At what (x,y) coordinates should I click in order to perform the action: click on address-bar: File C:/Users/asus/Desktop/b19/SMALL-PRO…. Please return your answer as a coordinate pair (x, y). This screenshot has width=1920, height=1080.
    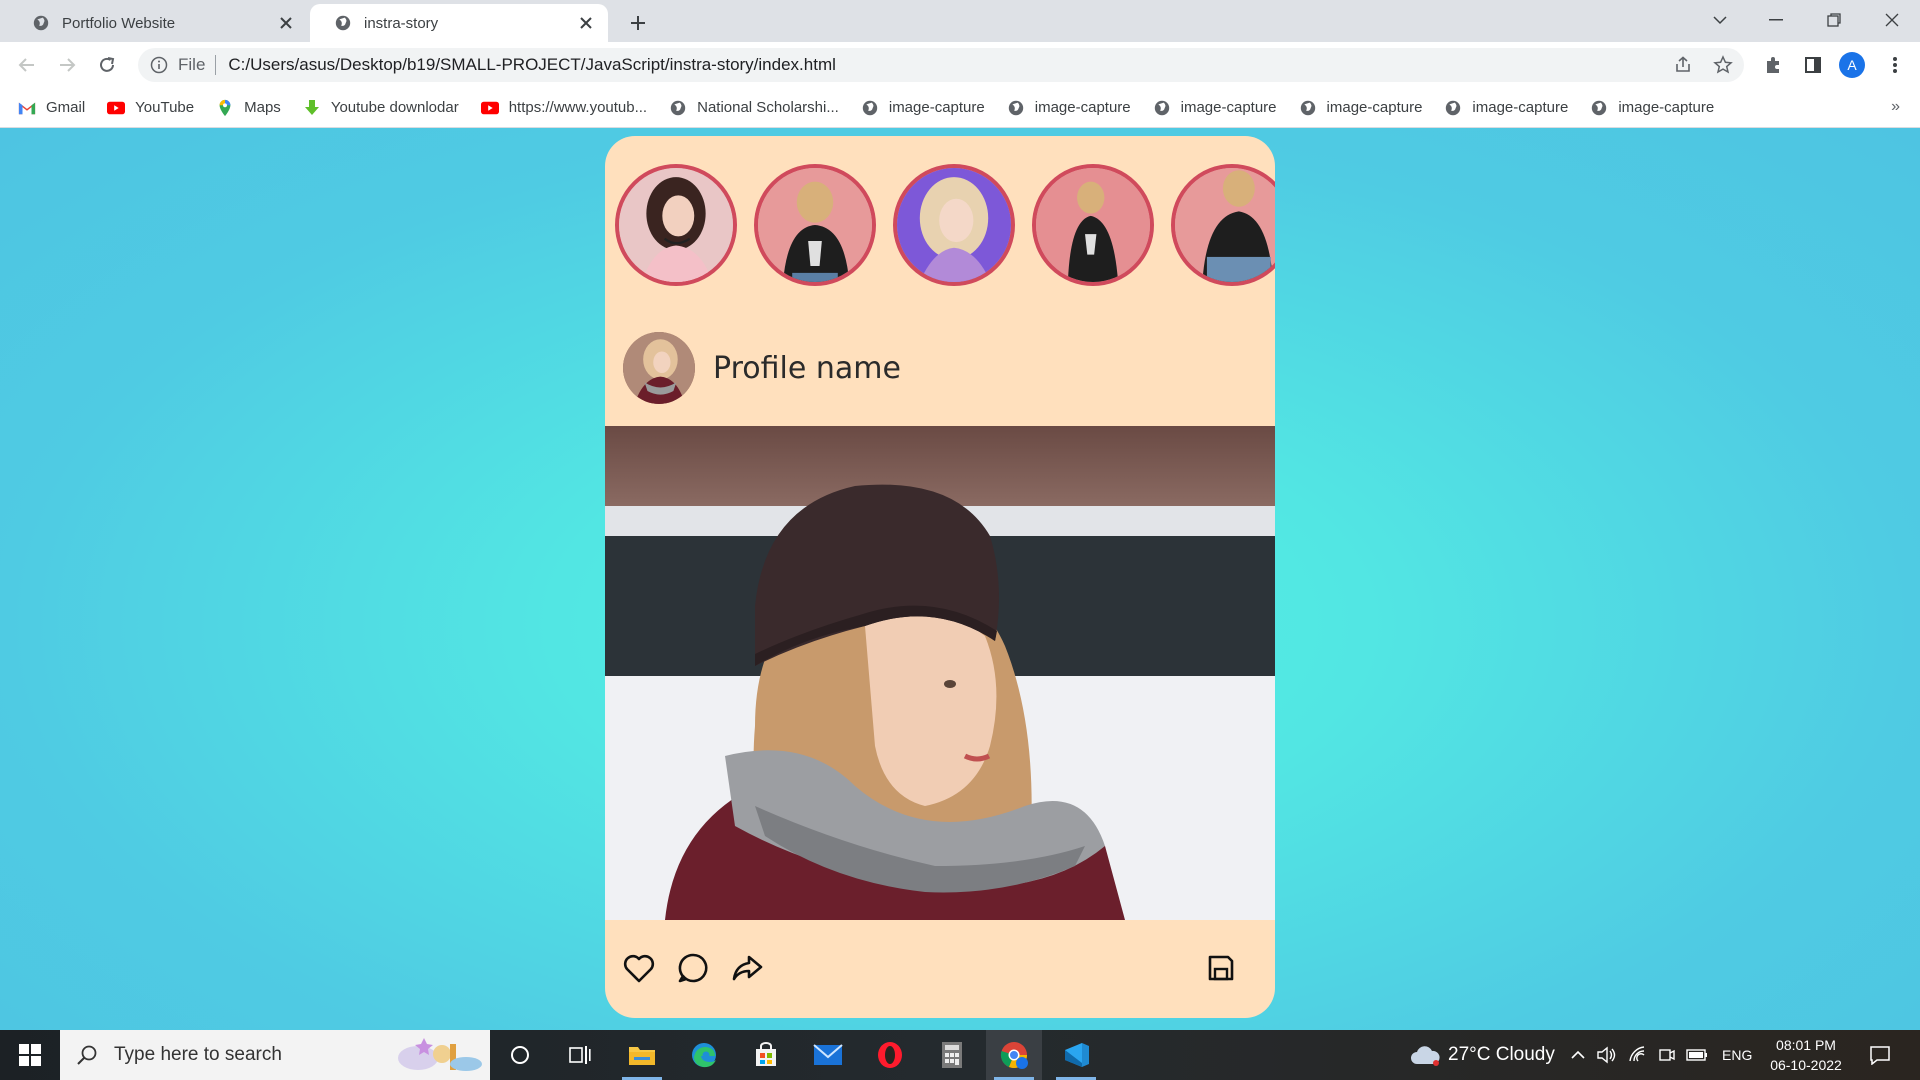
    Looking at the image, I should click on (941, 65).